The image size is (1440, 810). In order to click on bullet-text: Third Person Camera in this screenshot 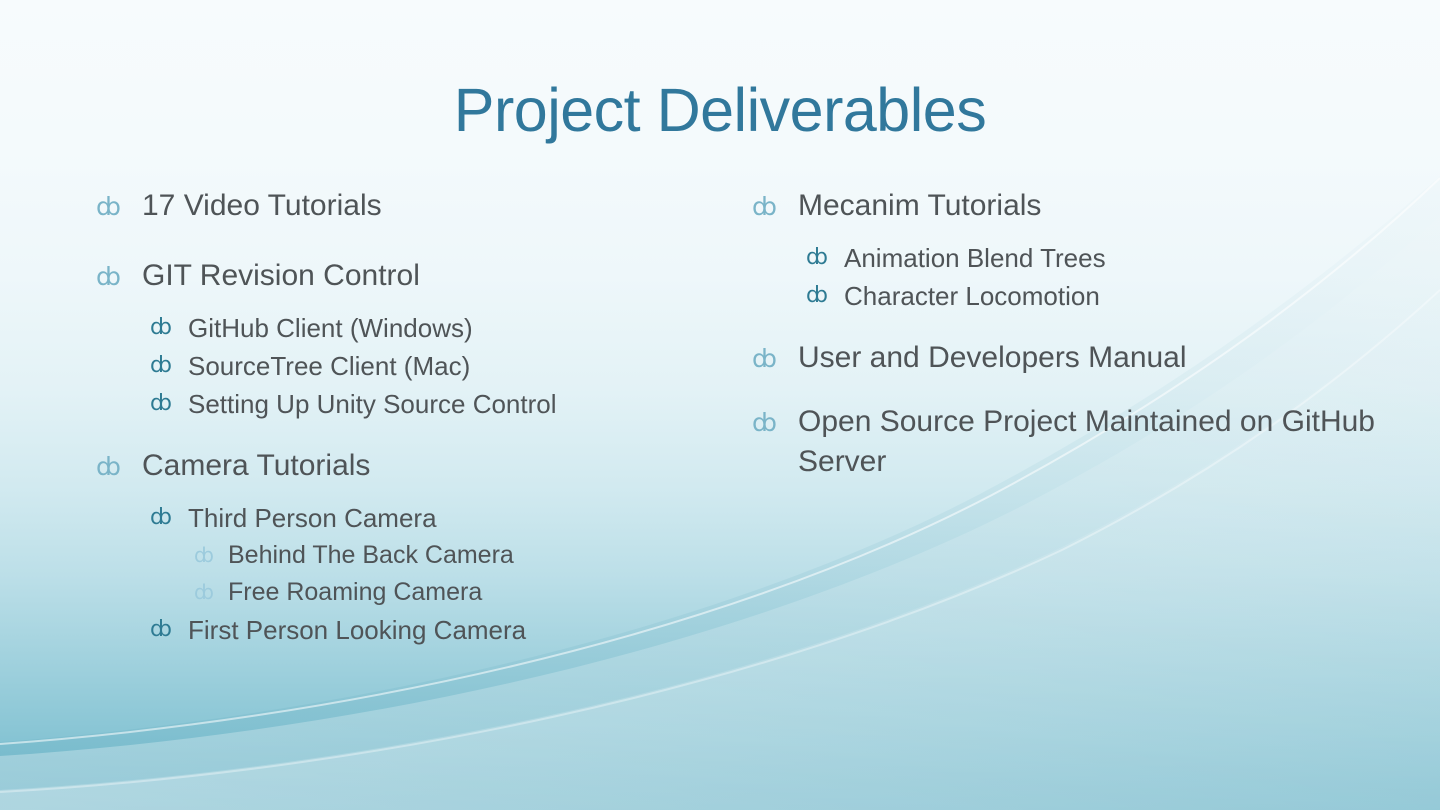, I will do `click(312, 518)`.